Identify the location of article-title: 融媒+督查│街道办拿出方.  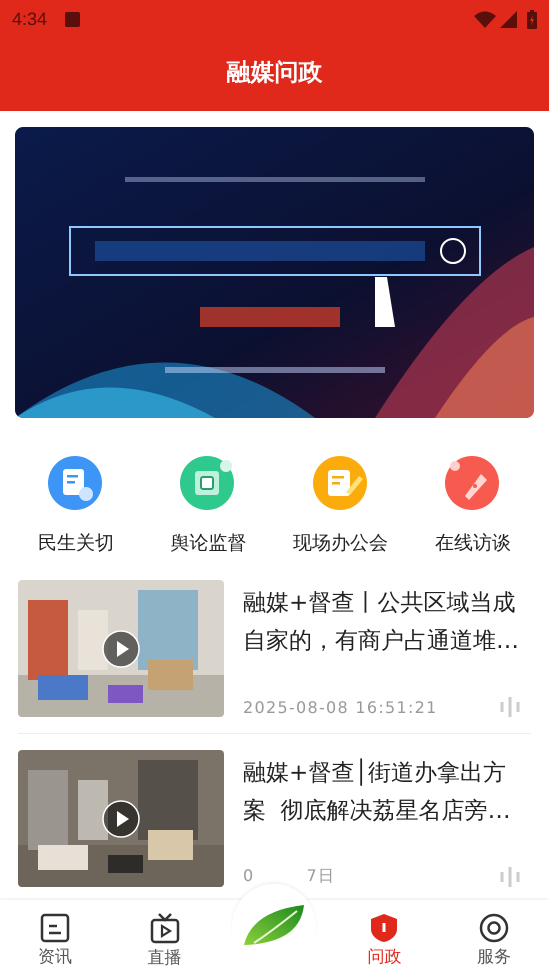
(387, 773).